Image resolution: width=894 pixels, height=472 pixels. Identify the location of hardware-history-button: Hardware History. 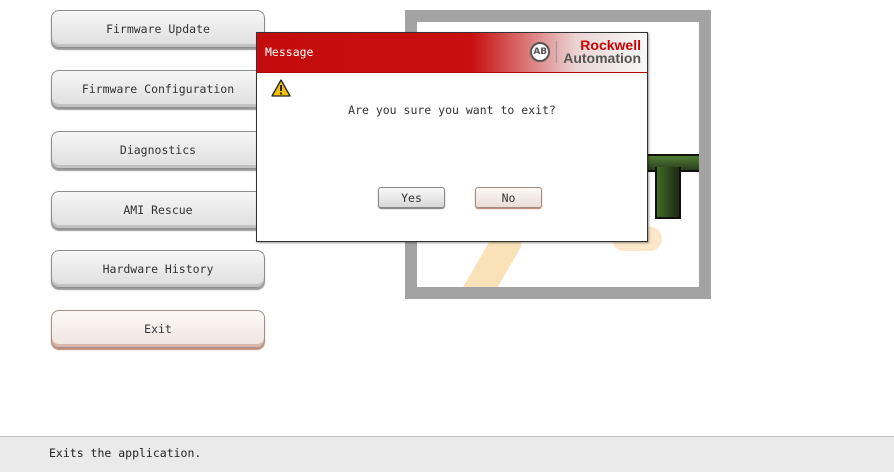
(158, 269).